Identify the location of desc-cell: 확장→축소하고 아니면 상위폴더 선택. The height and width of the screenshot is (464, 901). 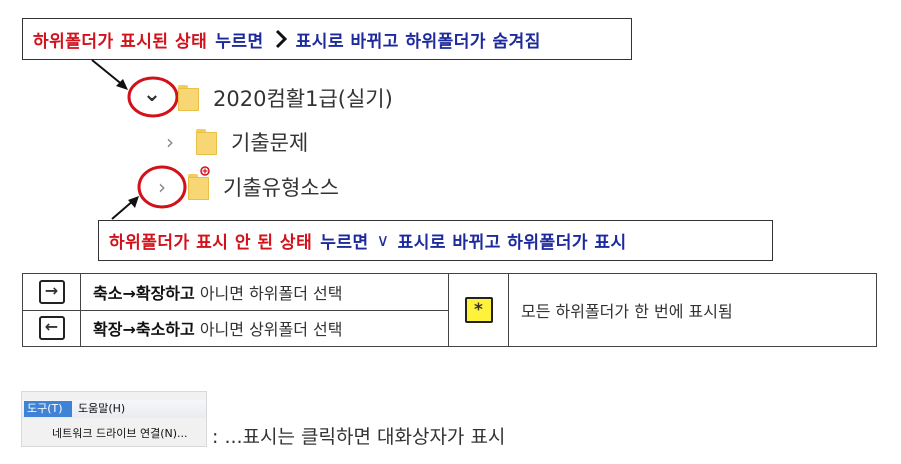
(264, 328).